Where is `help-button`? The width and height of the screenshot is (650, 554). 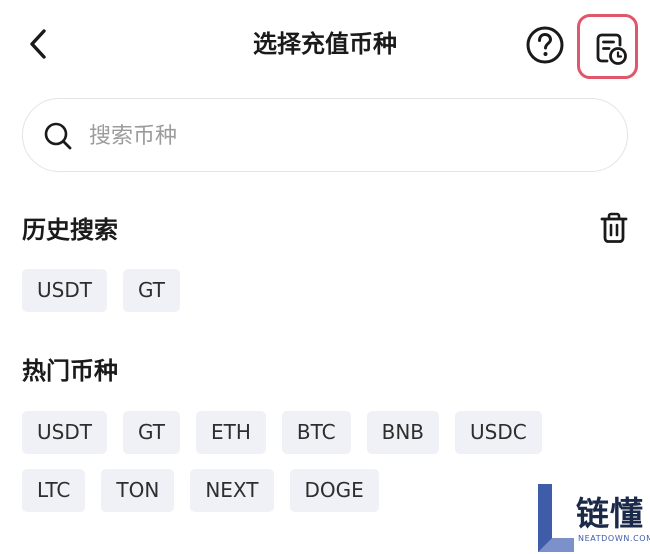 help-button is located at coordinates (545, 45).